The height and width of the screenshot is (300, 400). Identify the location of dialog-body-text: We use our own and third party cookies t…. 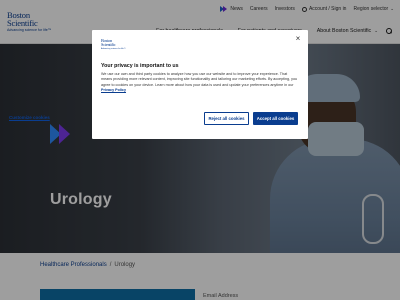
(199, 79).